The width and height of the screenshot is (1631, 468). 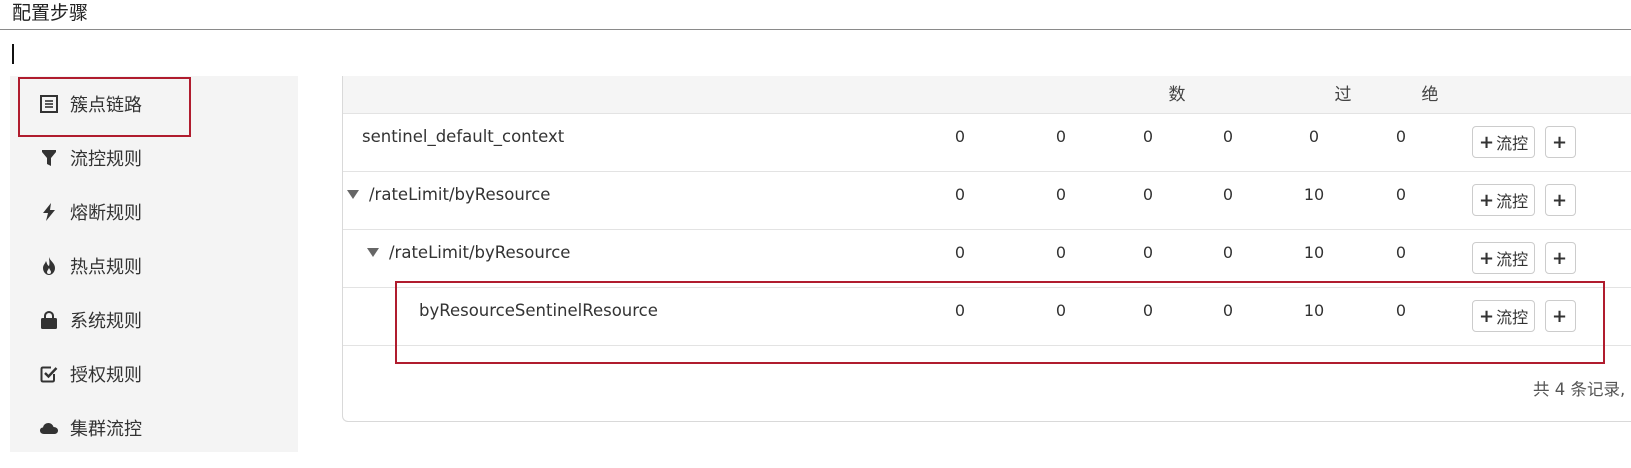 I want to click on resource-name-text: byResourceSentinelResource, so click(x=538, y=310).